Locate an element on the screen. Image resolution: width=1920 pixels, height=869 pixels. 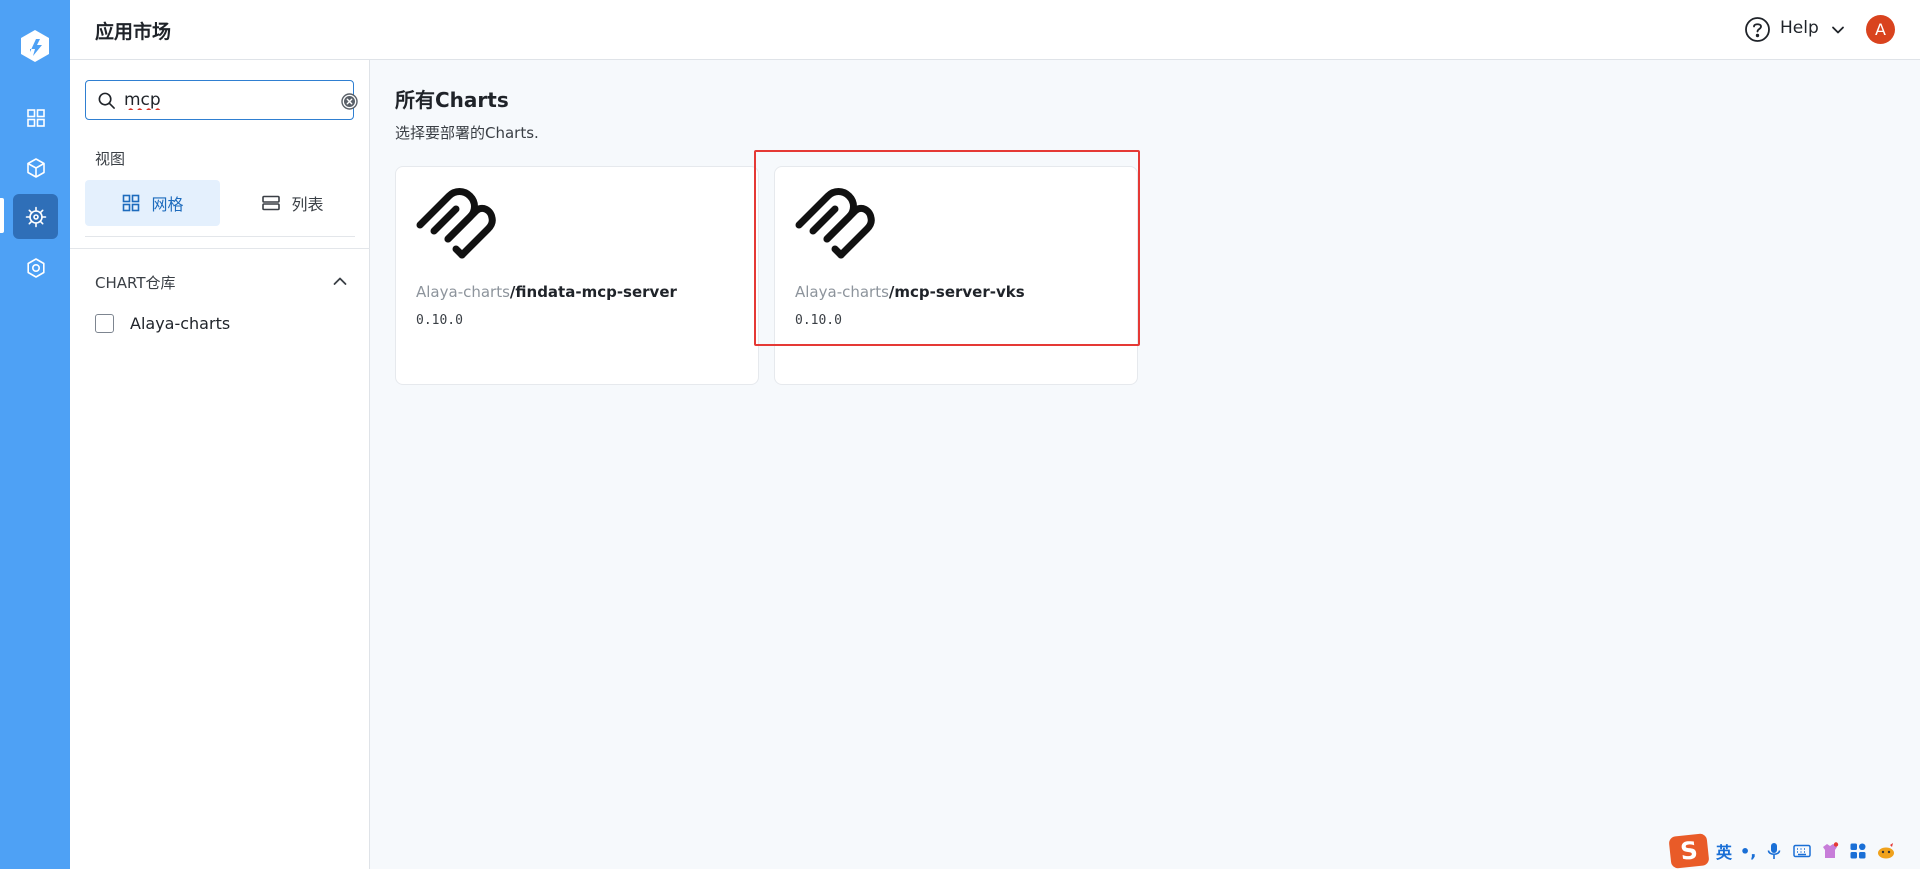
repo-filter-item: Alaya-charts is located at coordinates (162, 323).